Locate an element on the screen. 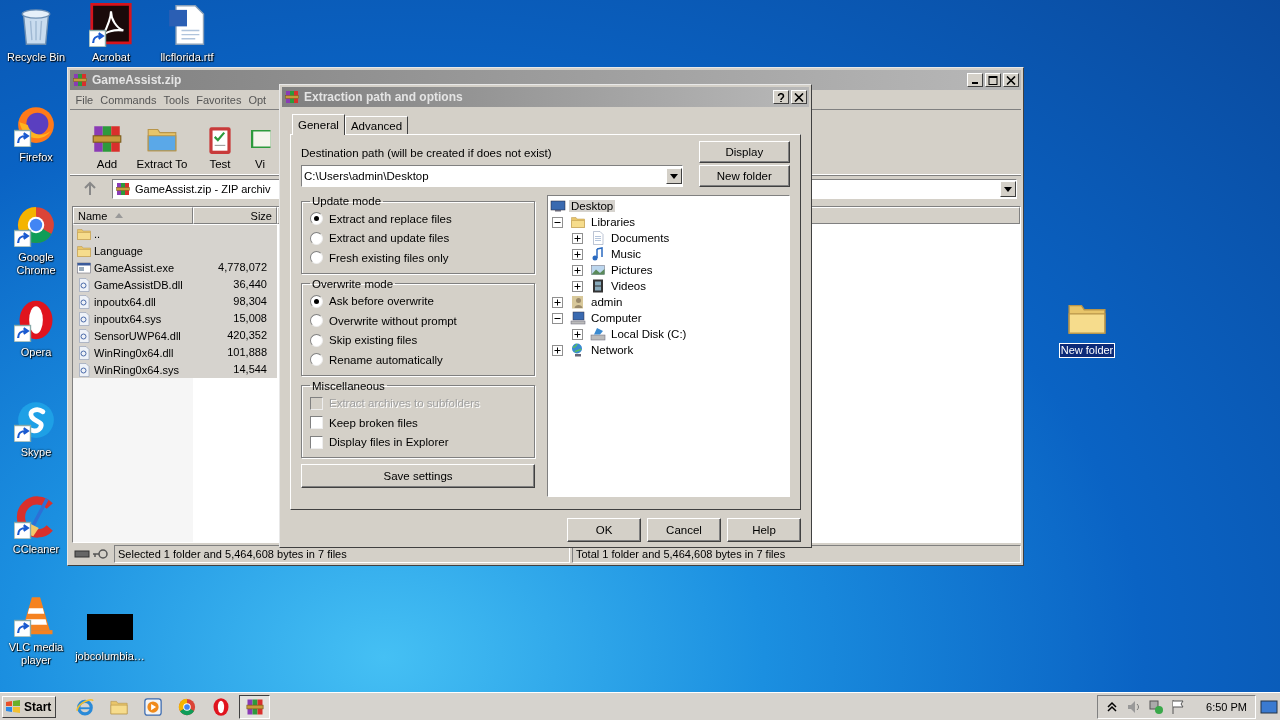  file-row: inpoutx64.sys 15,008 is located at coordinates (175, 318).